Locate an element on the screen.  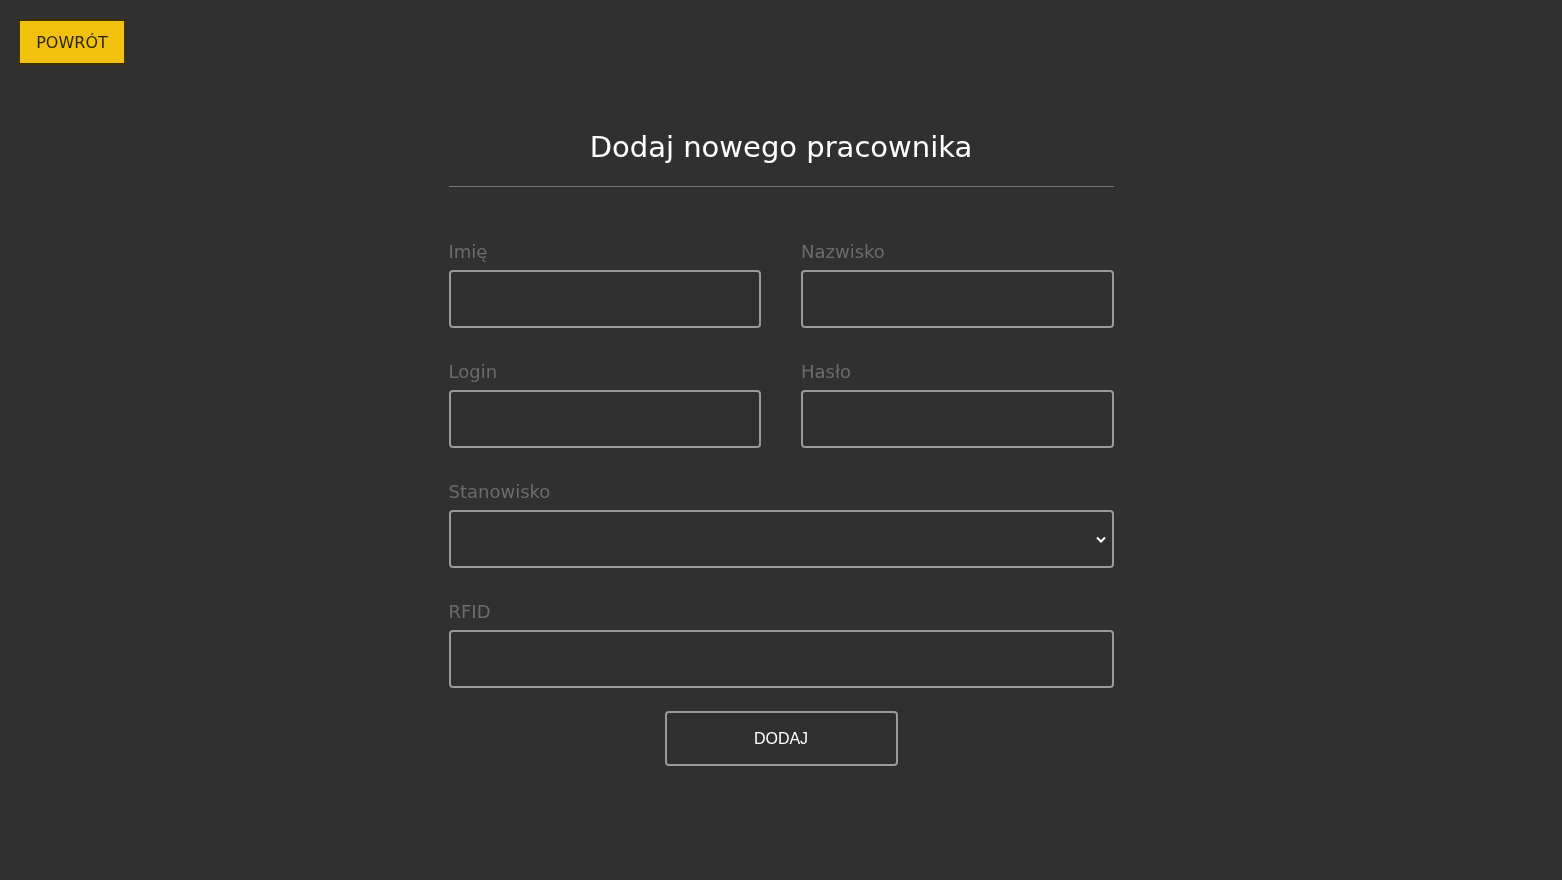
field-label: Imię is located at coordinates (468, 252).